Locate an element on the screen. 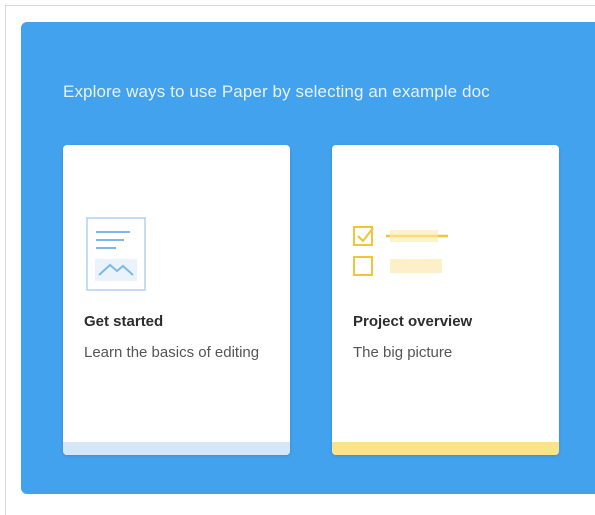 This screenshot has width=595, height=515. document-image-icon is located at coordinates (116, 254).